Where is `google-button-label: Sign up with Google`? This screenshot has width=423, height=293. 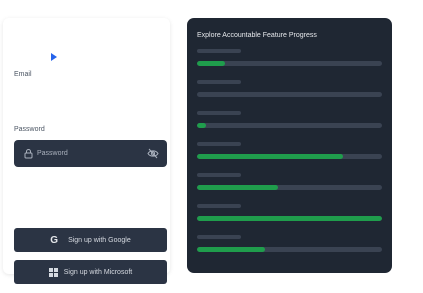
google-button-label: Sign up with Google is located at coordinates (99, 240).